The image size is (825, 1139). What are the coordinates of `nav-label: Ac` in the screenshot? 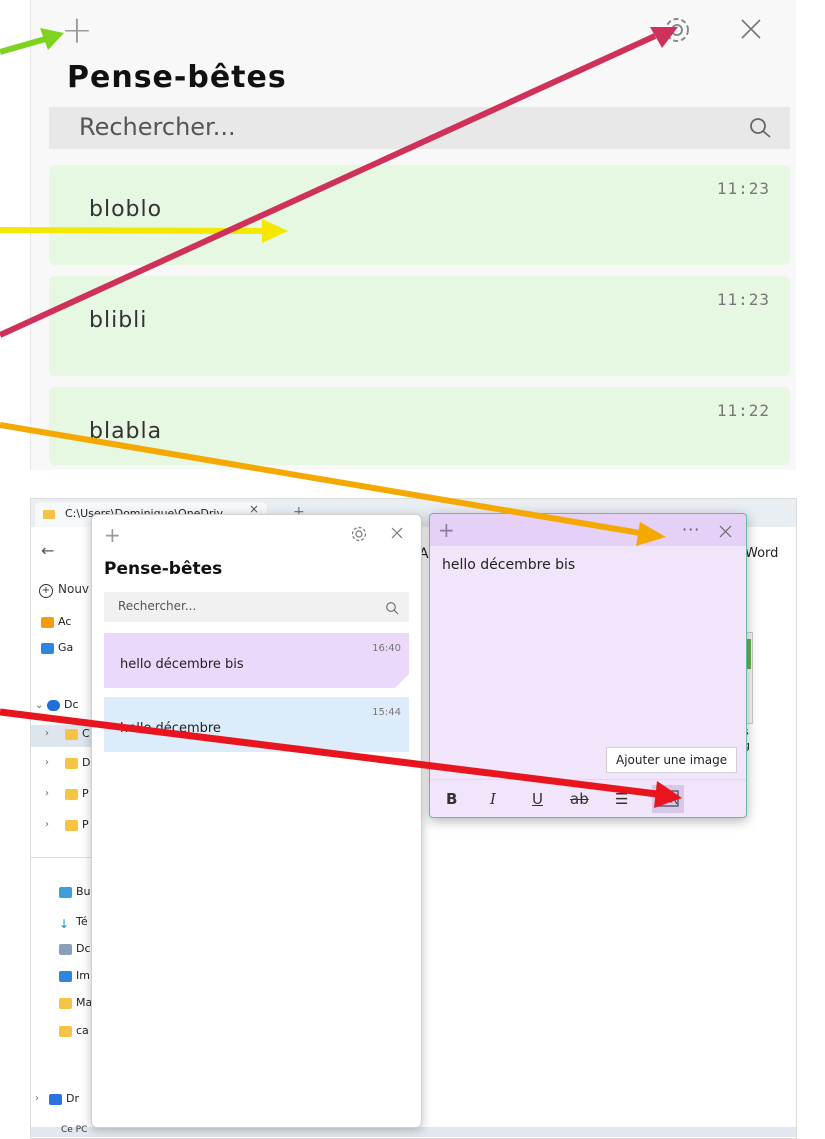 It's located at (65, 621).